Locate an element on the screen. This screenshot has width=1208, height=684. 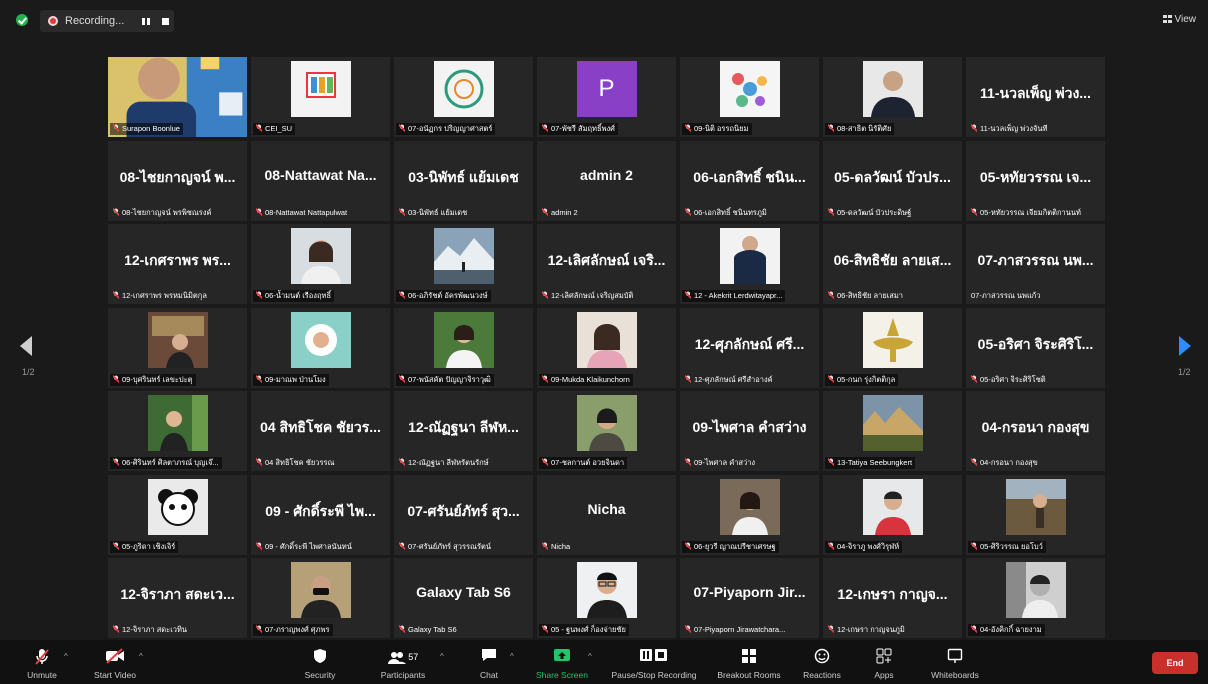
share-caret-icon: ^ is located at coordinates (590, 656).